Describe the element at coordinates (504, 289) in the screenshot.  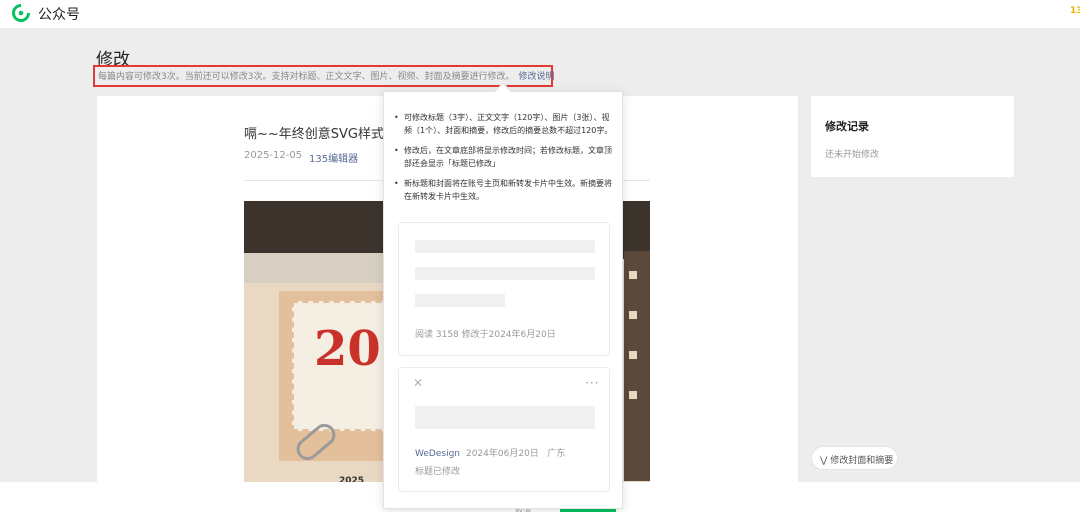
I see `preview-card-profile: 阅读 3158 修改于2024年6月20日` at that location.